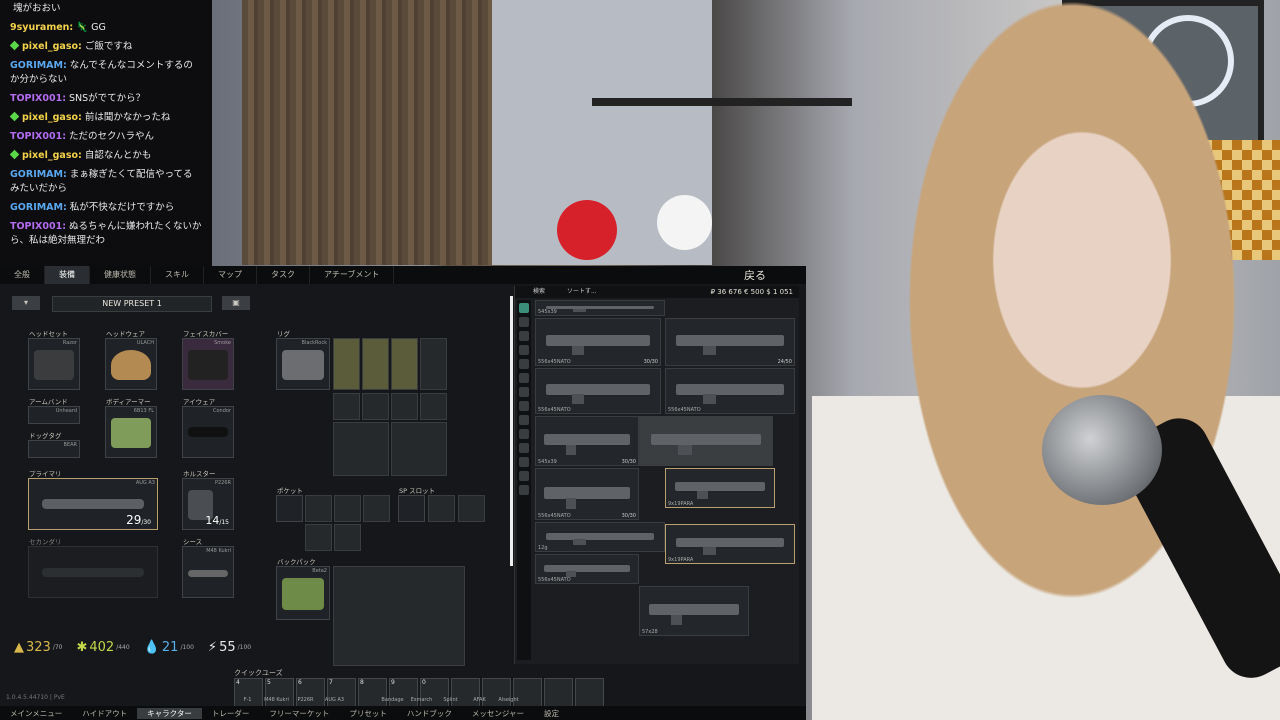 This screenshot has width=1280, height=720. I want to click on filter-grenades-icon, so click(524, 476).